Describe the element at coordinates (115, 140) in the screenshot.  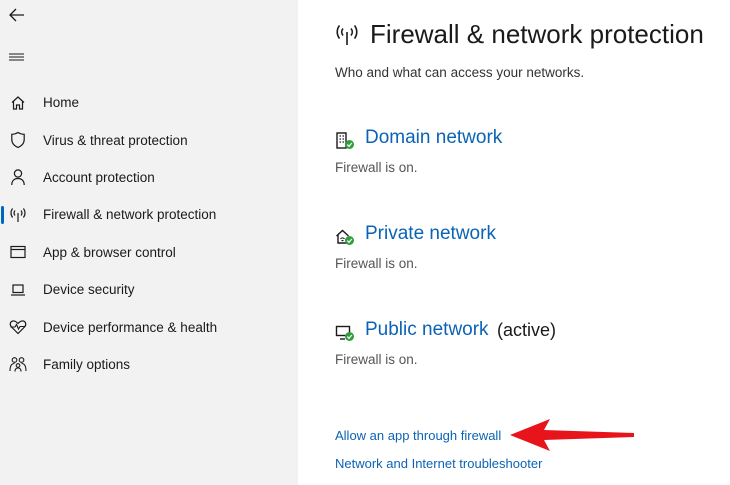
I see `sidebar-item-label: Virus & threat protection` at that location.